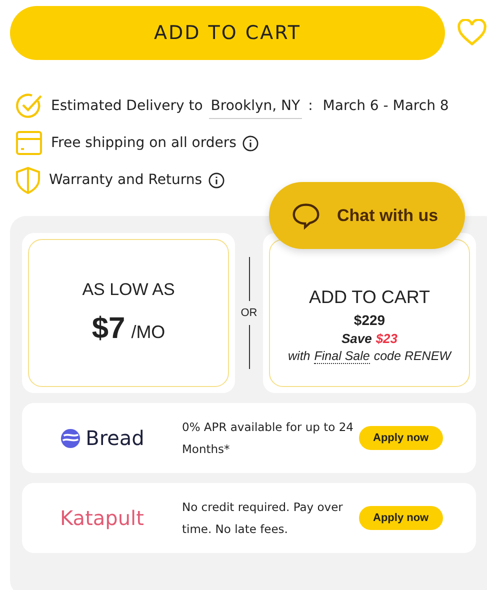  What do you see at coordinates (342, 356) in the screenshot?
I see `final-sale-link: Final Sale` at bounding box center [342, 356].